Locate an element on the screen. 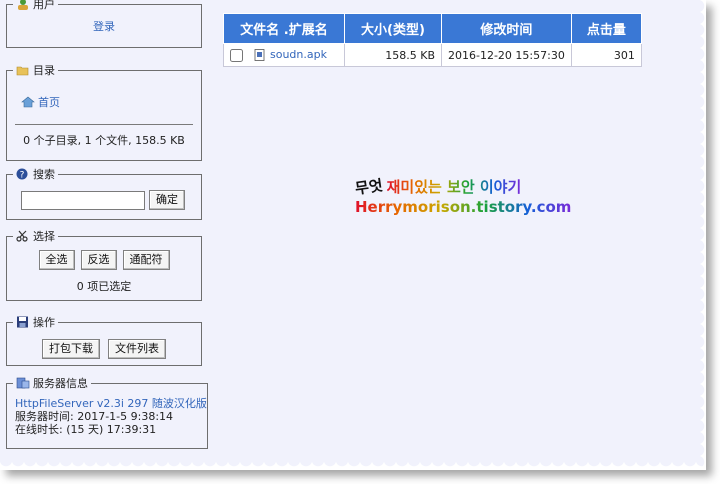 The image size is (720, 484). archive-download-button: 打包下载 is located at coordinates (71, 349).